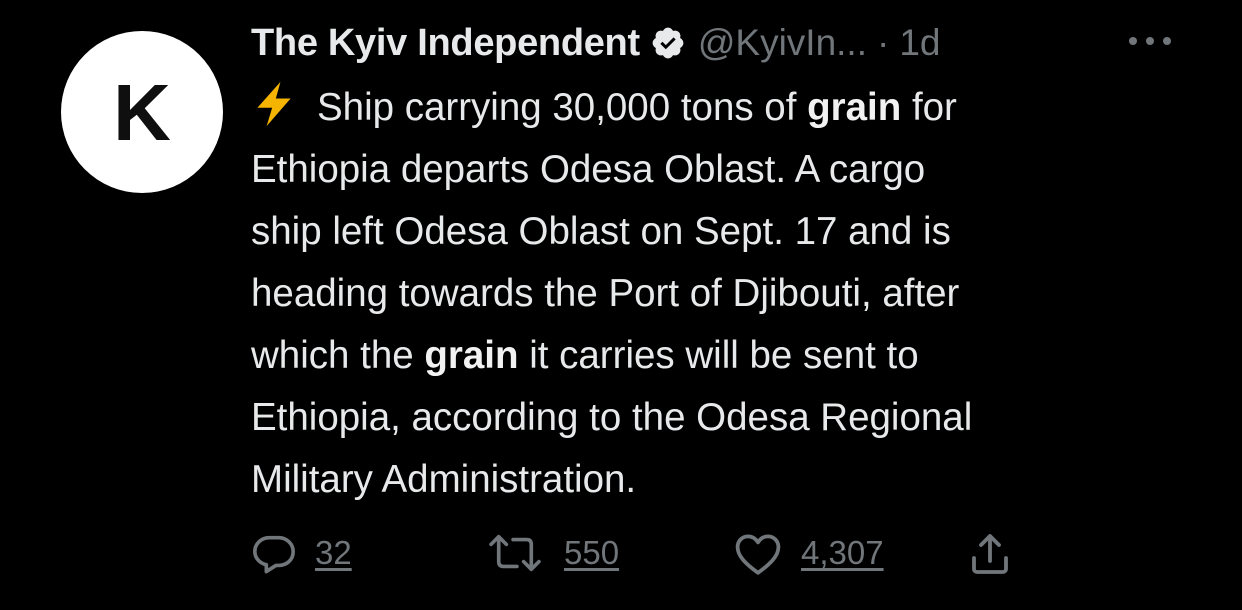 The image size is (1242, 610). Describe the element at coordinates (562, 107) in the screenshot. I see `tweet-text-segment: Ship carrying 30,000 tons of` at that location.